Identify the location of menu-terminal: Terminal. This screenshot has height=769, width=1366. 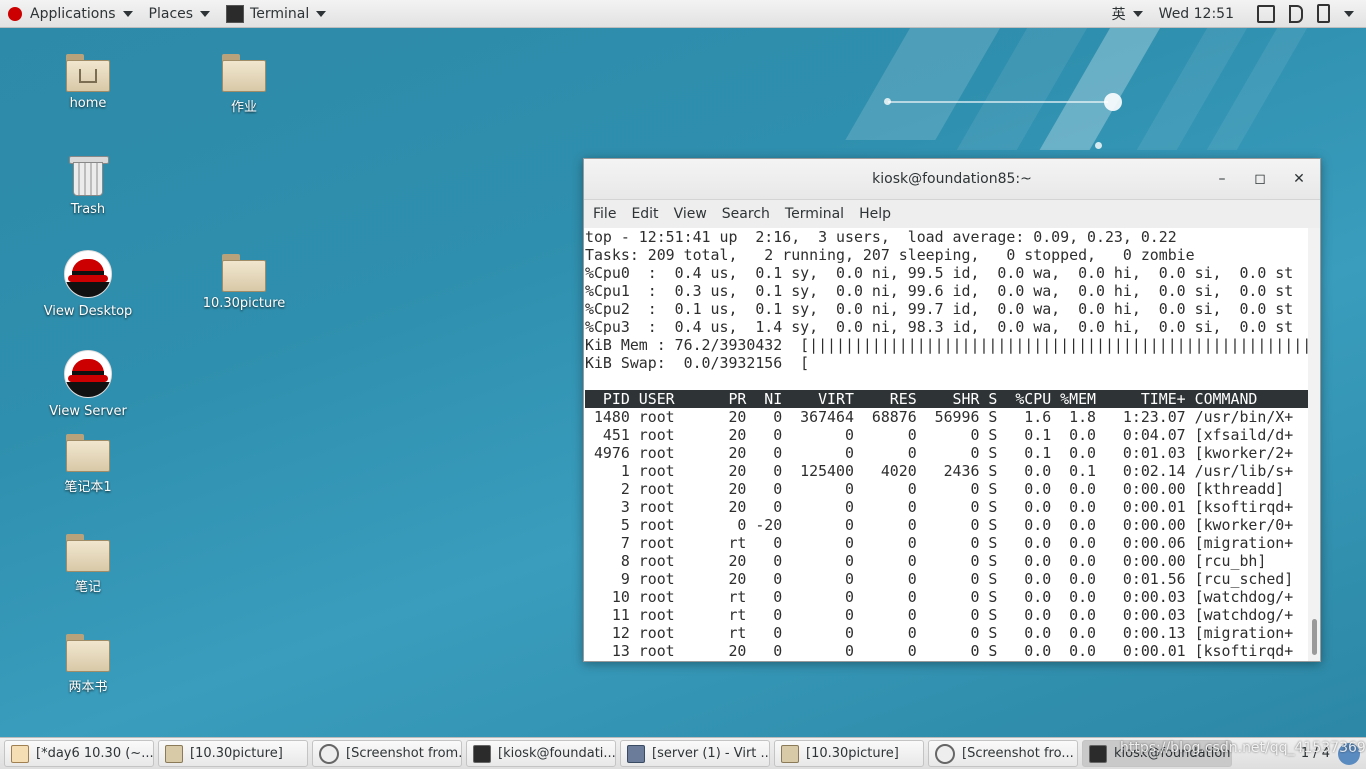
(814, 214).